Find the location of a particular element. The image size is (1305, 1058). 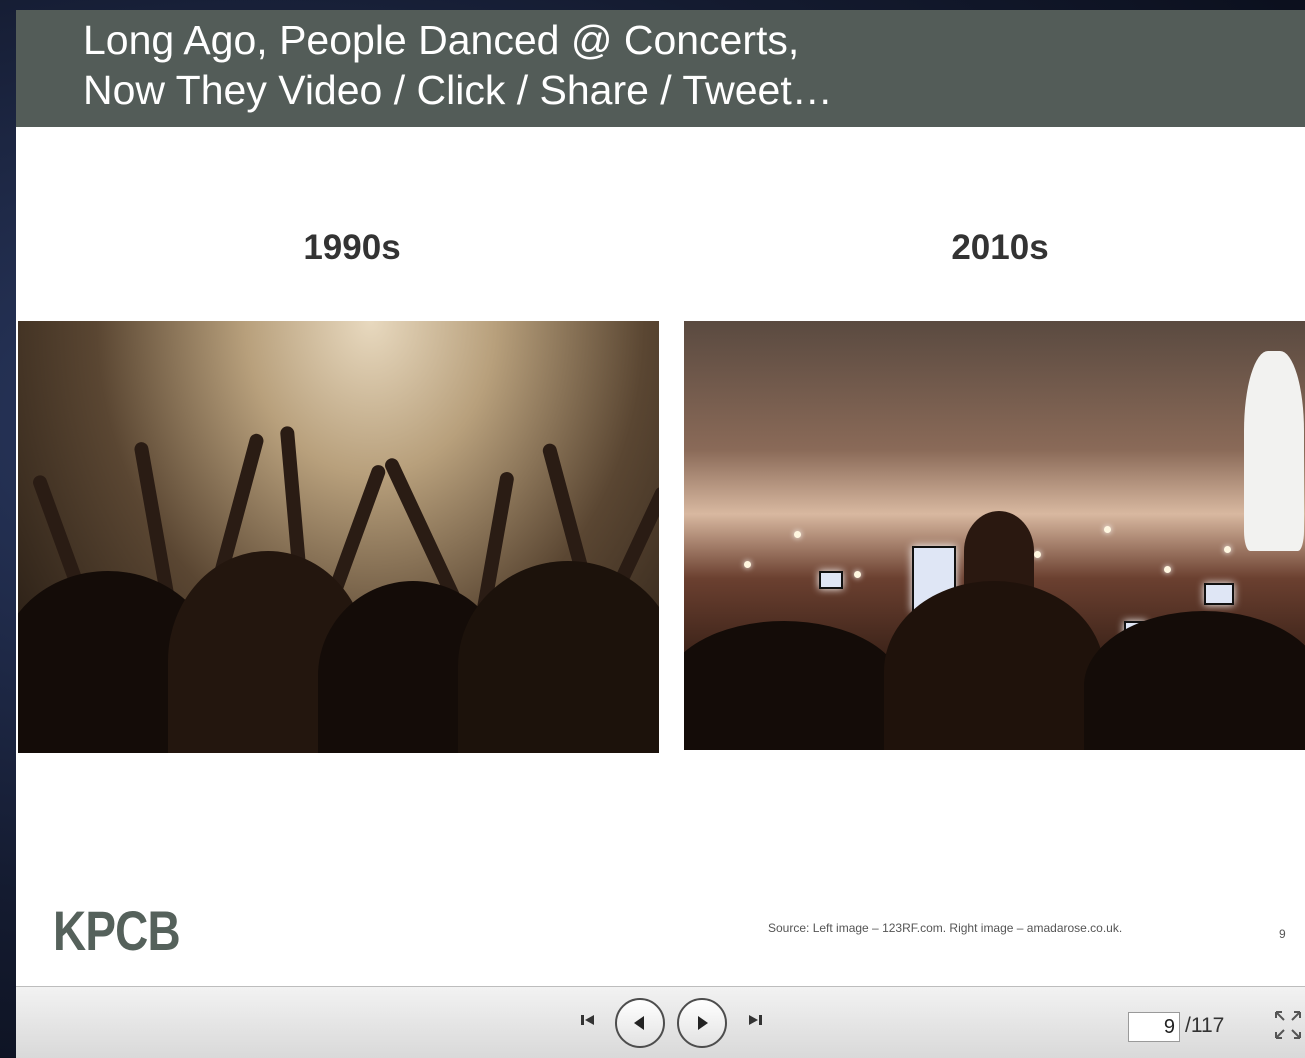

next-slide-button is located at coordinates (702, 1023).